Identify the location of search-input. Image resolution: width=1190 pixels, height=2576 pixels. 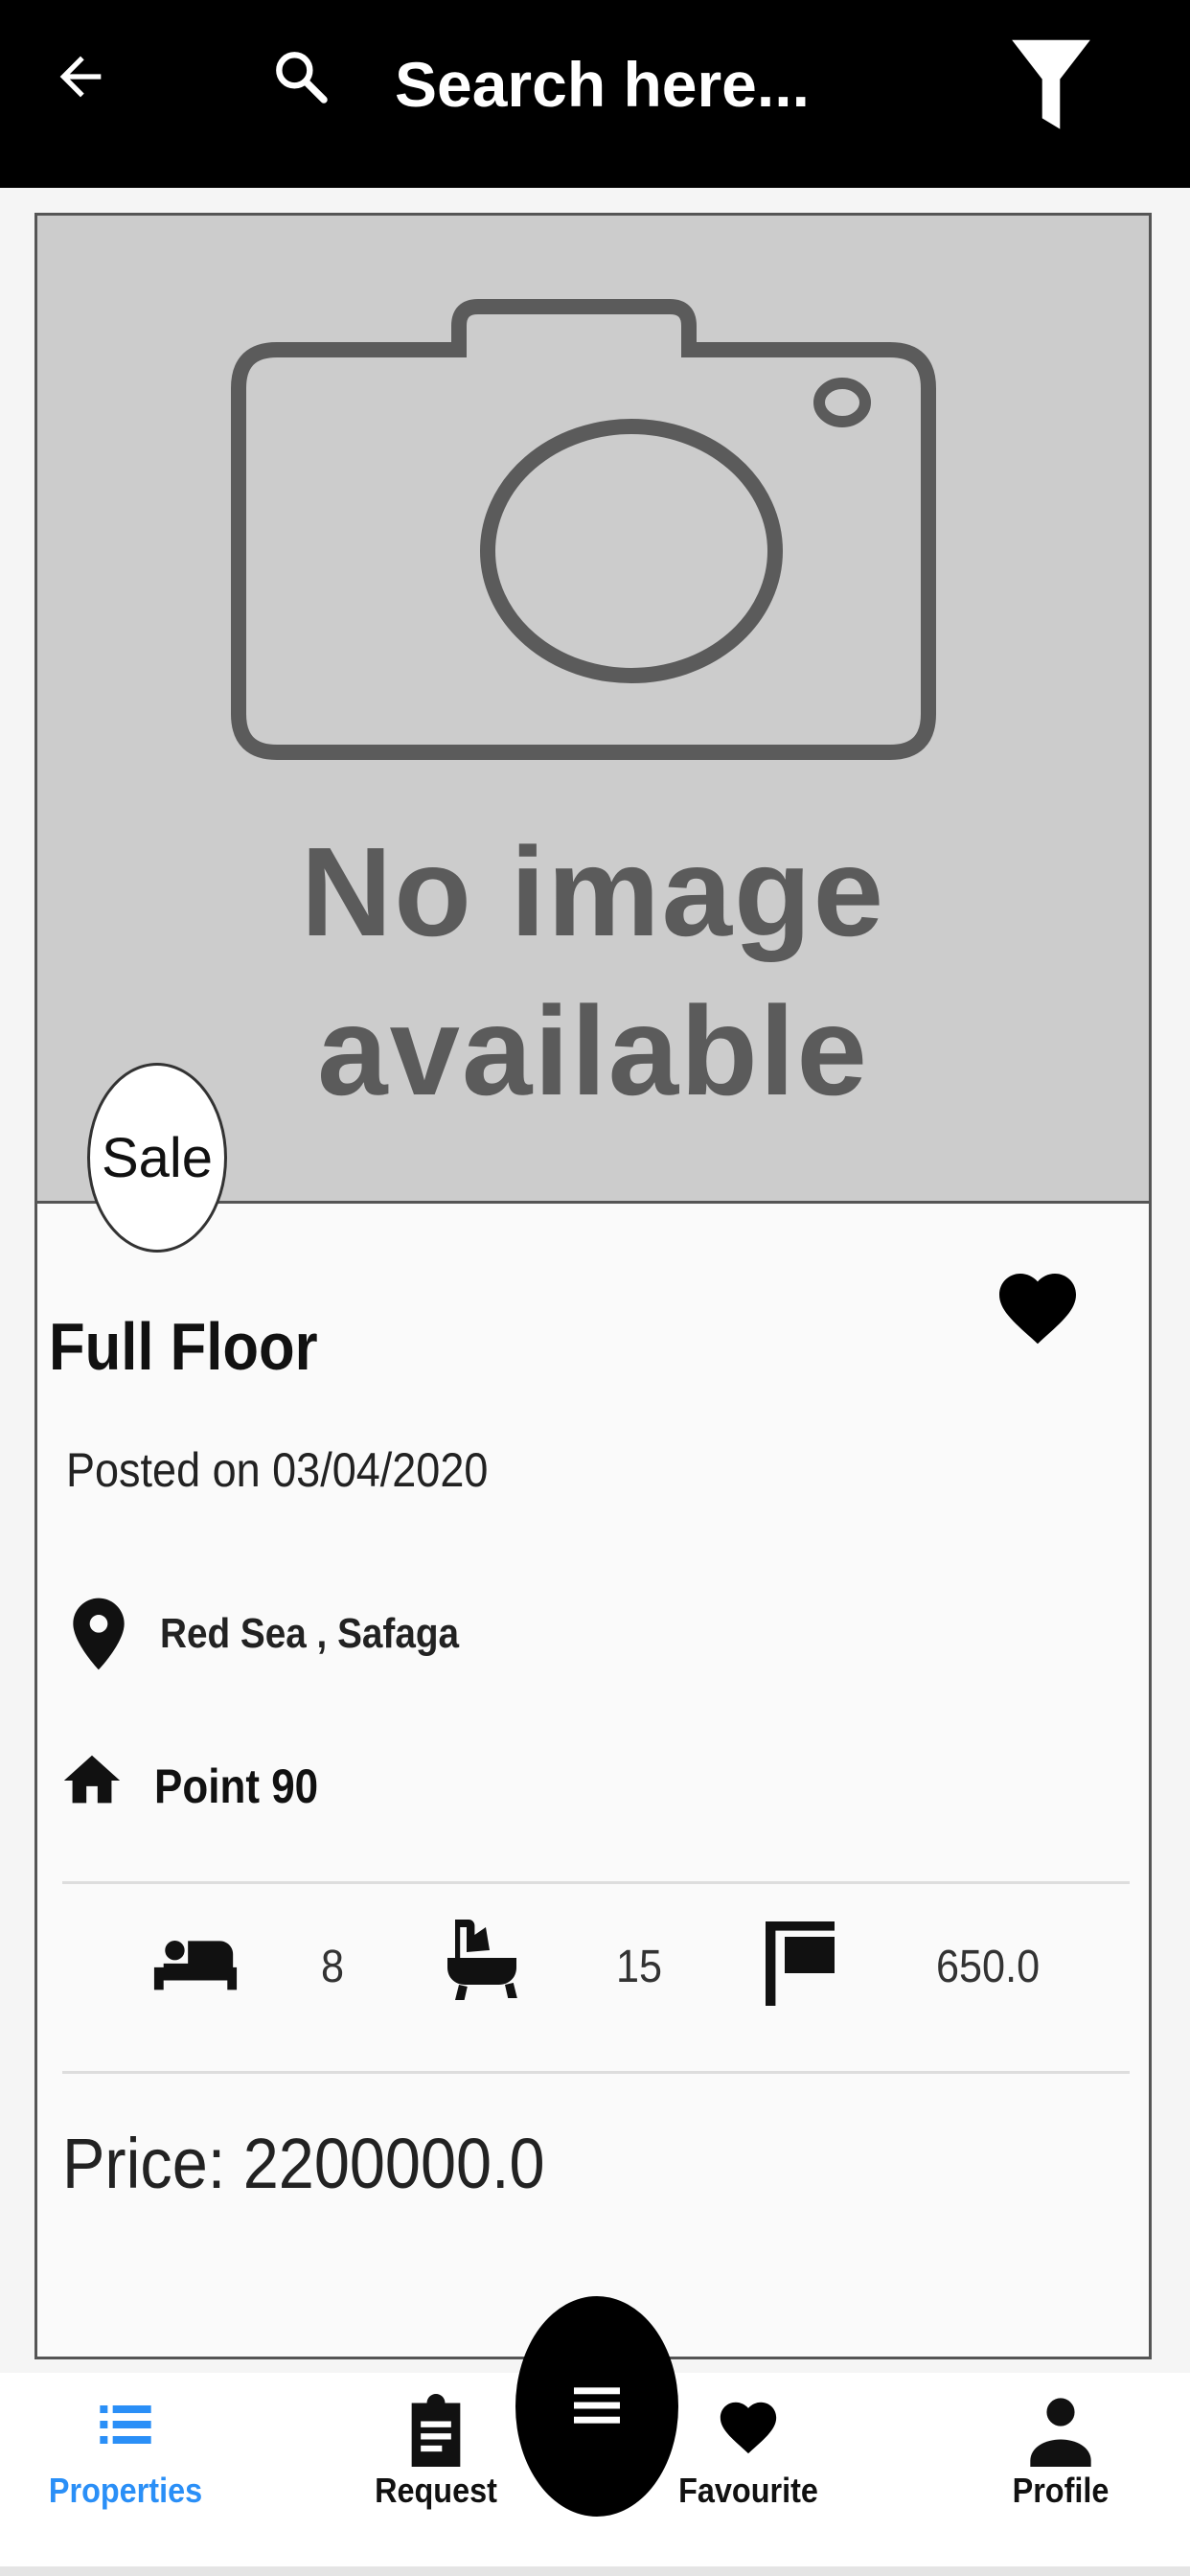
(683, 84).